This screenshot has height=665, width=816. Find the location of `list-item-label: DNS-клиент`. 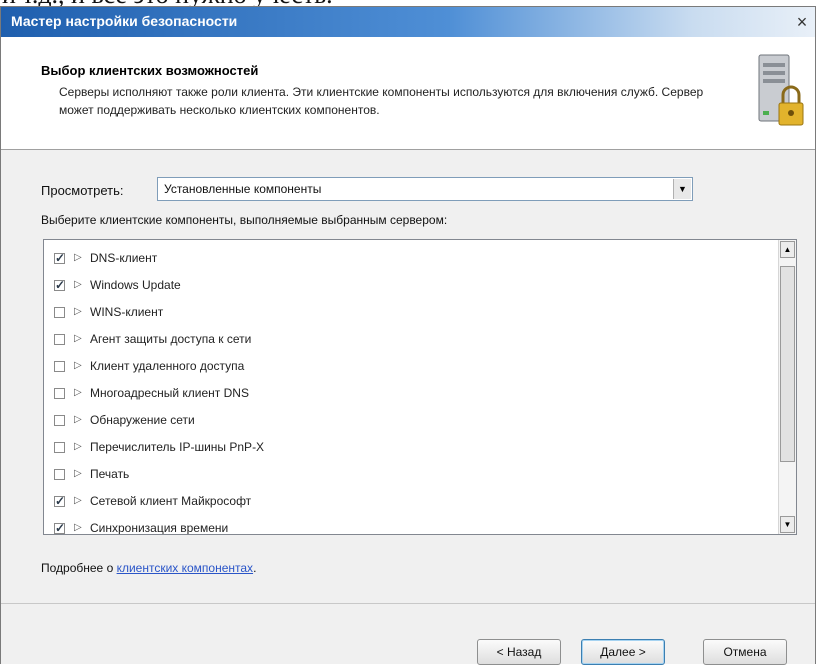

list-item-label: DNS-клиент is located at coordinates (124, 258).